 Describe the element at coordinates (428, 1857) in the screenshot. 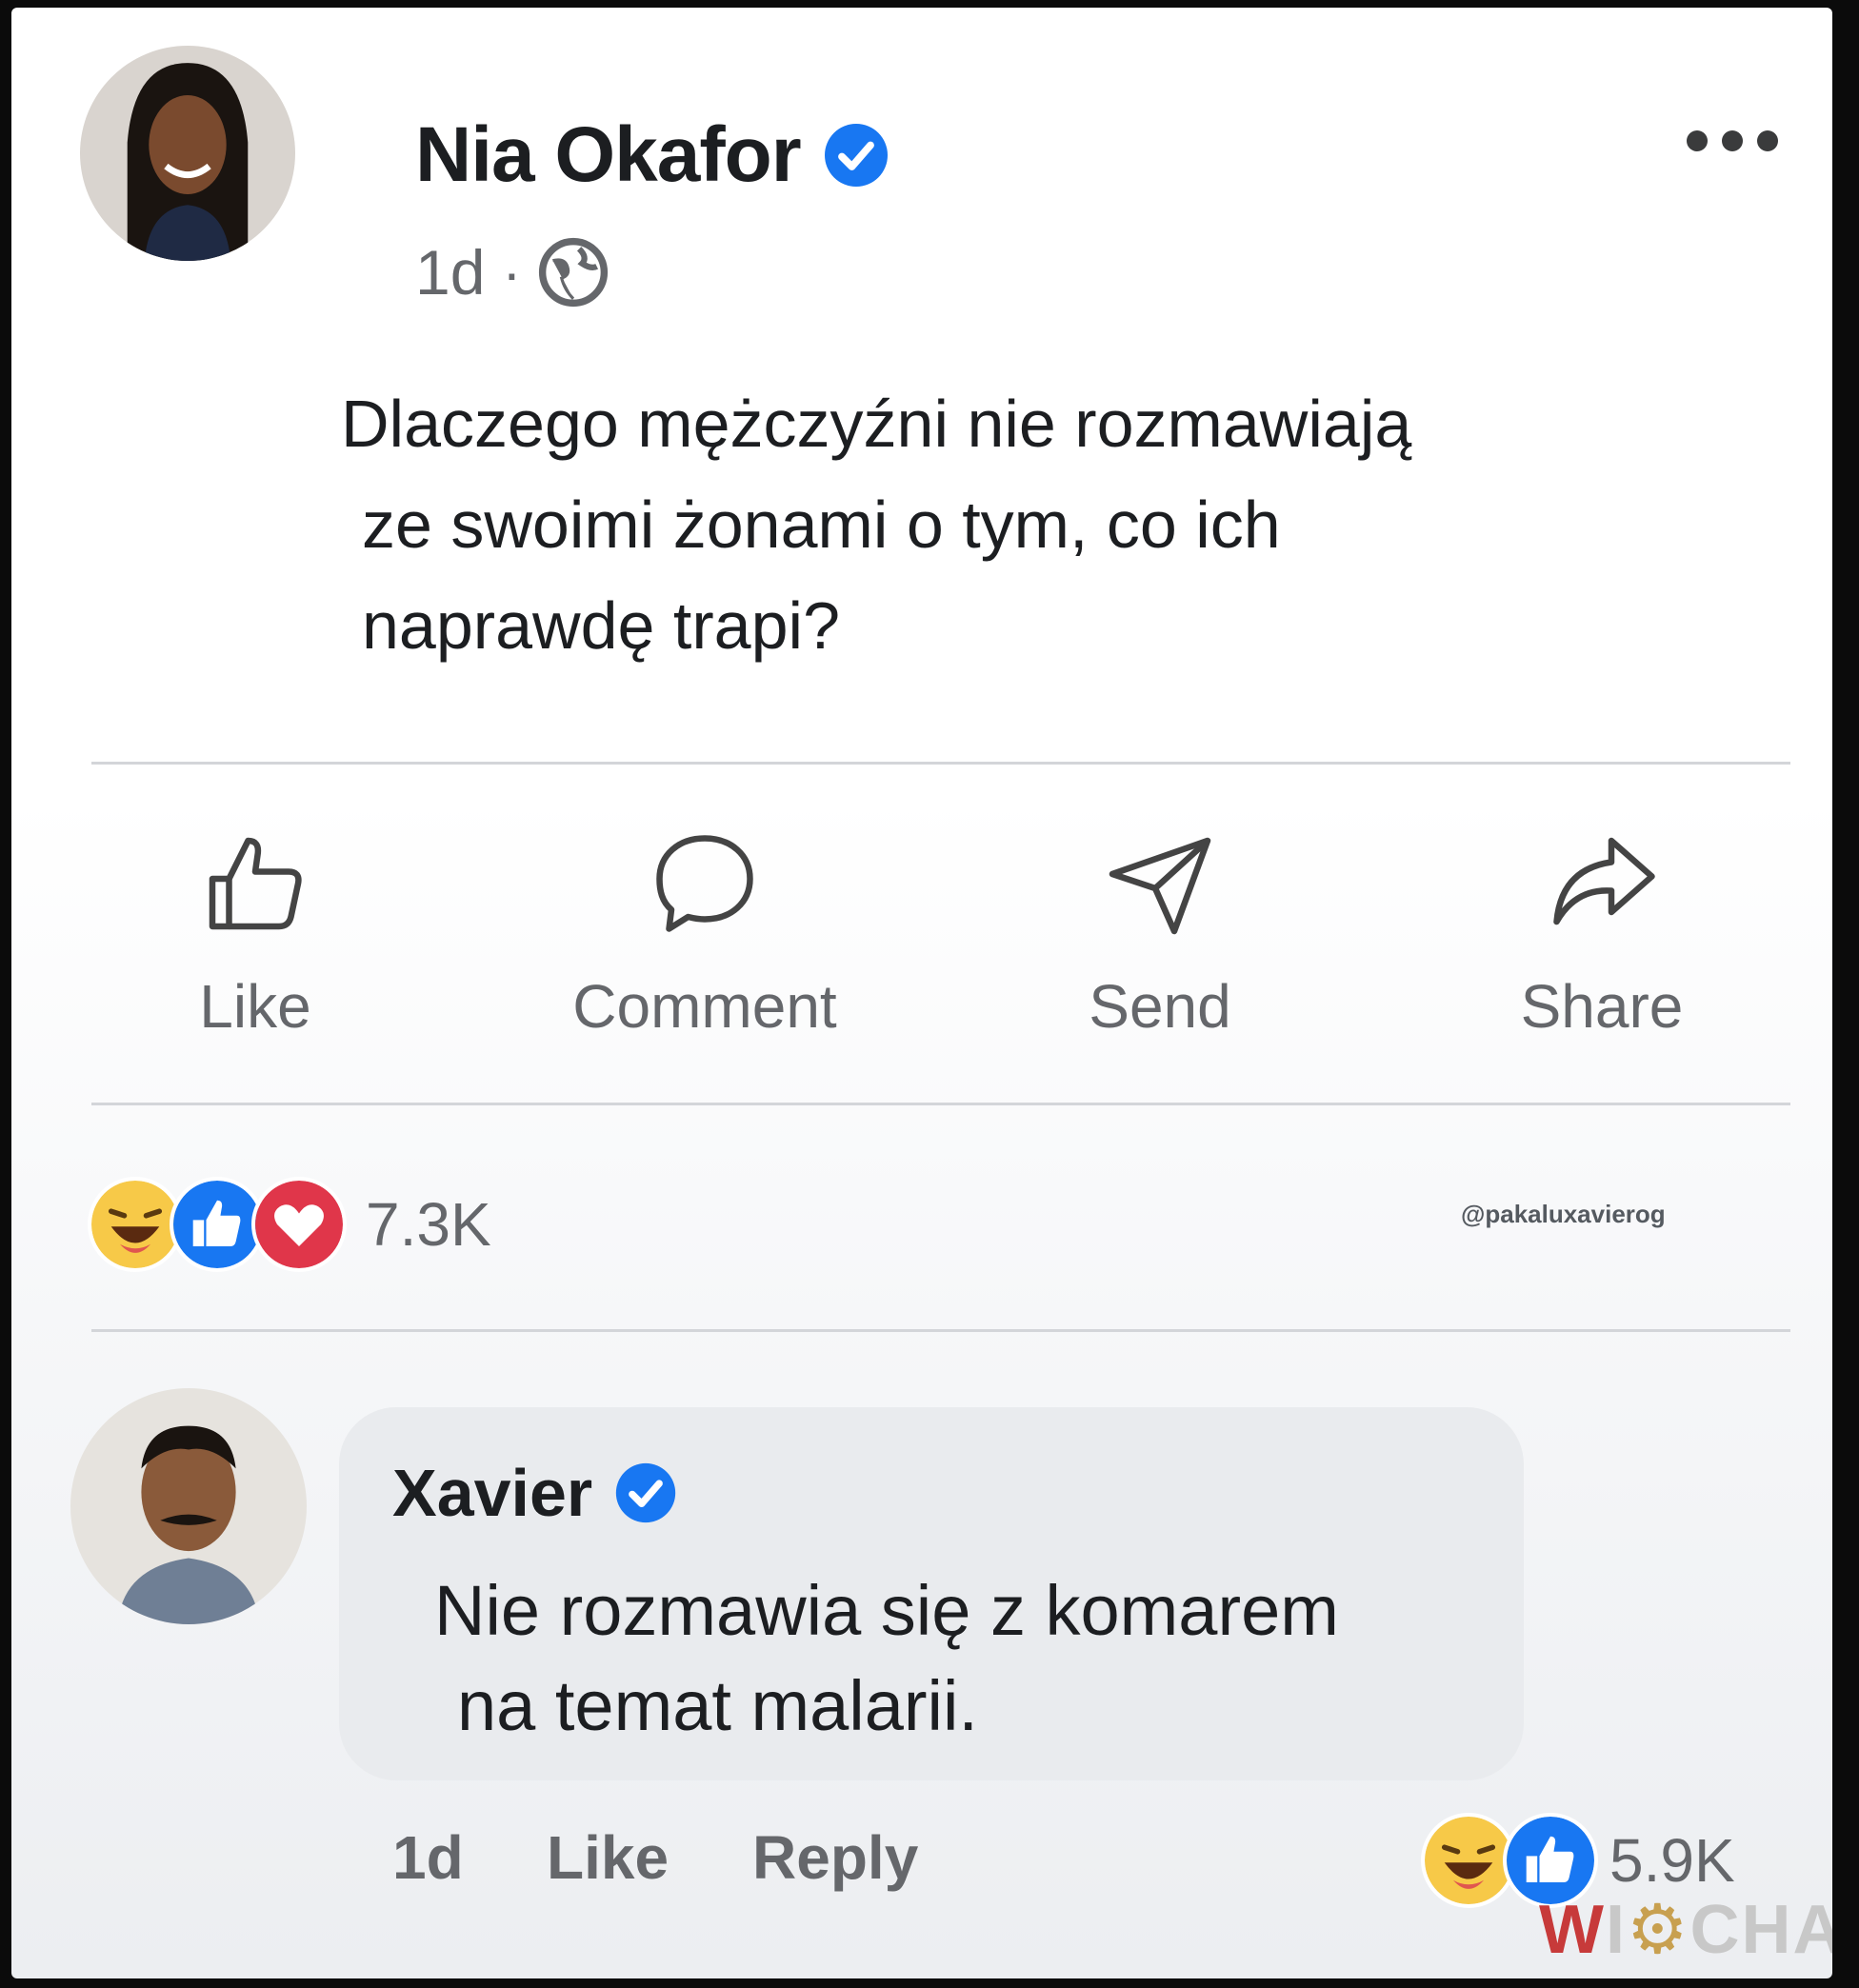

I see `comment-time: 1d` at that location.